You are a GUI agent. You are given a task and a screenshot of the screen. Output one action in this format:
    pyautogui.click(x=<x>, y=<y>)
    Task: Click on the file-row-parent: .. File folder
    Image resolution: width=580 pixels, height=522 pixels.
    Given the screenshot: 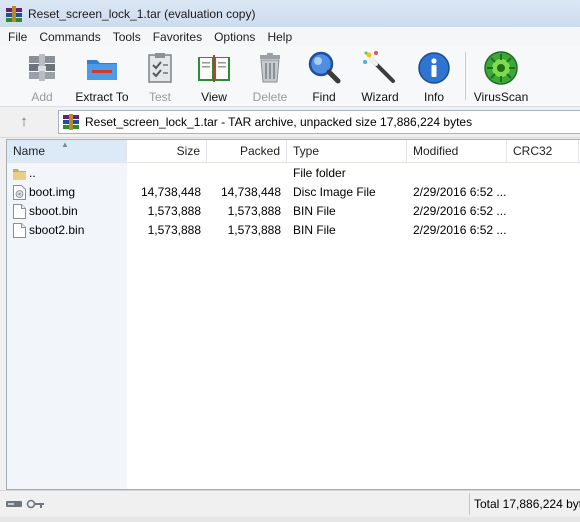 What is the action you would take?
    pyautogui.click(x=293, y=173)
    